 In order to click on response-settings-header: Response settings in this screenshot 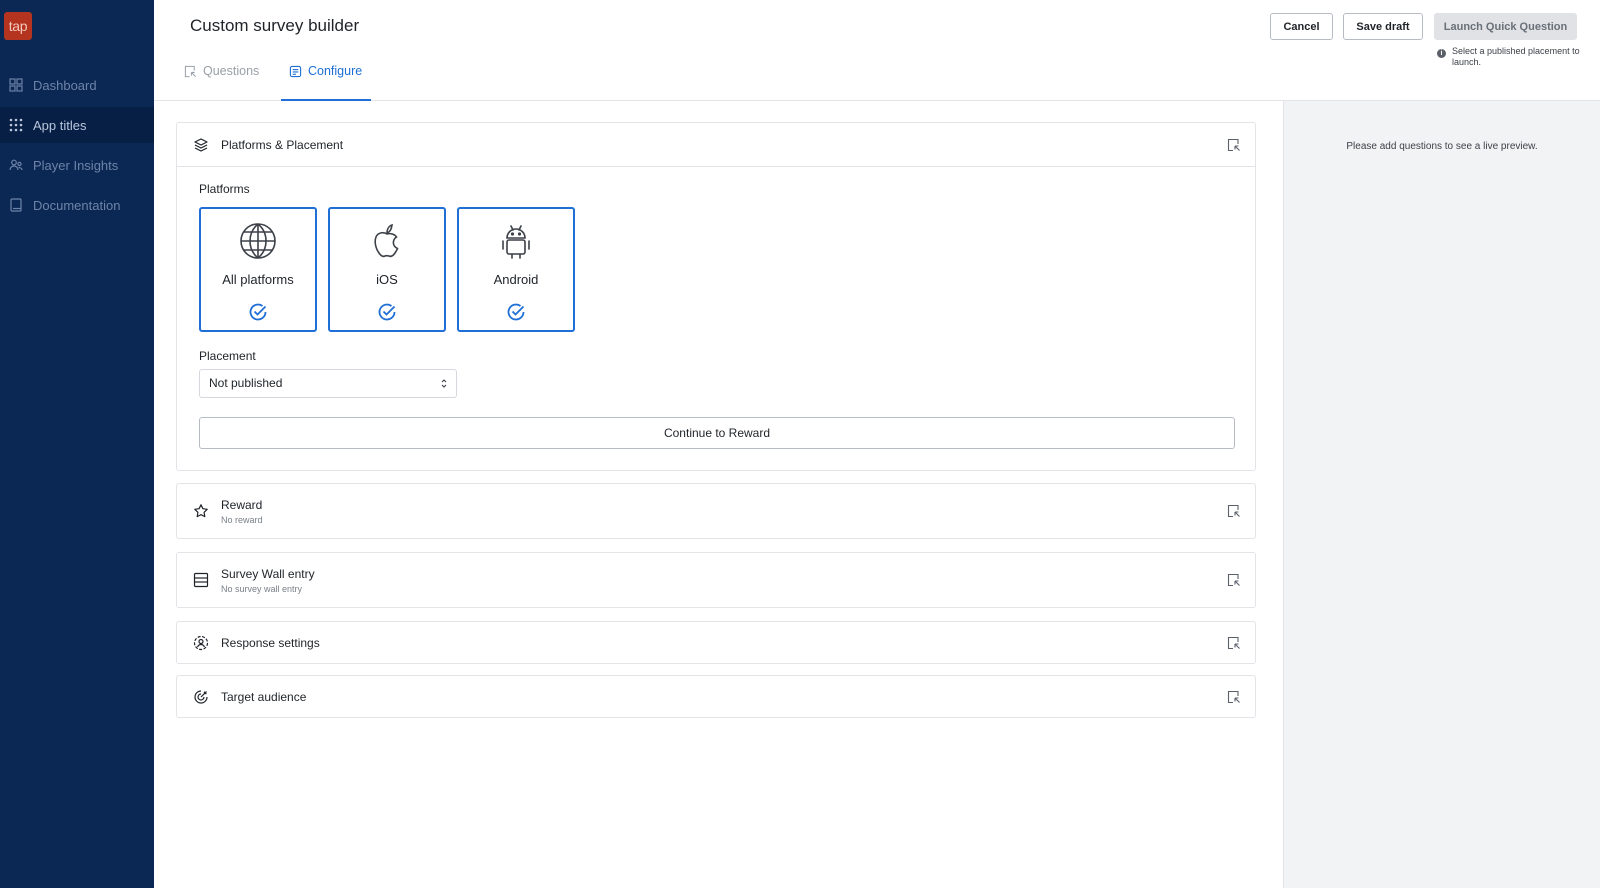, I will do `click(716, 643)`.